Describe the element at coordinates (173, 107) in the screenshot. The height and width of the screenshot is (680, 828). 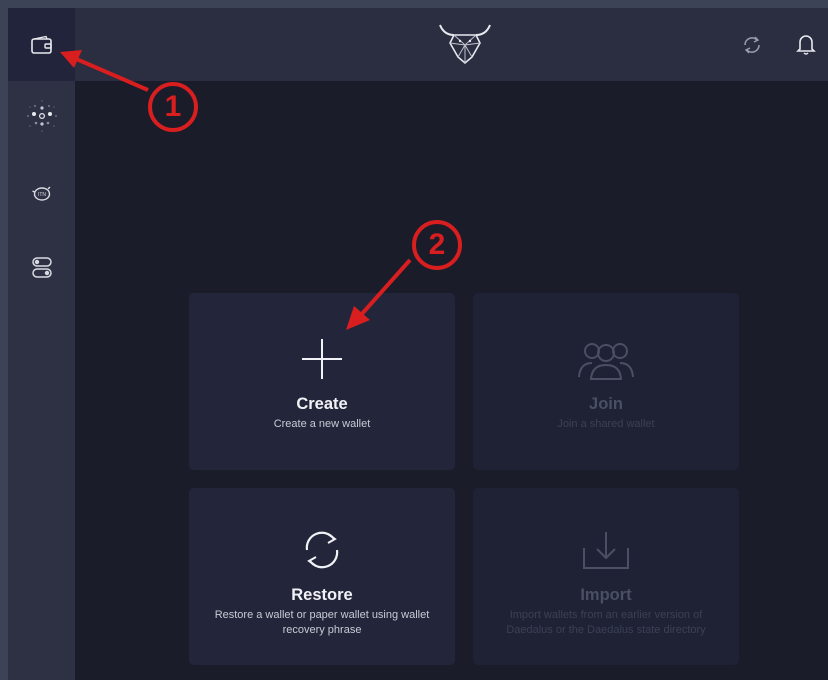
I see `annotation-badge-1: 1` at that location.